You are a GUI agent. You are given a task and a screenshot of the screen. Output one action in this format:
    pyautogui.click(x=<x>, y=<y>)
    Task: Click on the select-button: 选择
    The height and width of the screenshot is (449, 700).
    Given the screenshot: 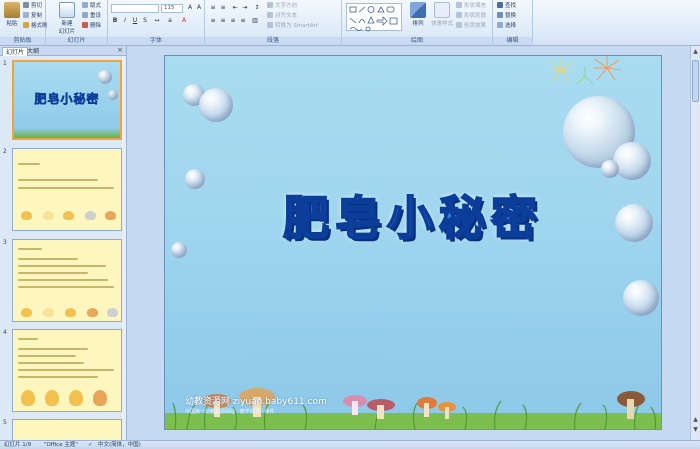 What is the action you would take?
    pyautogui.click(x=506, y=26)
    